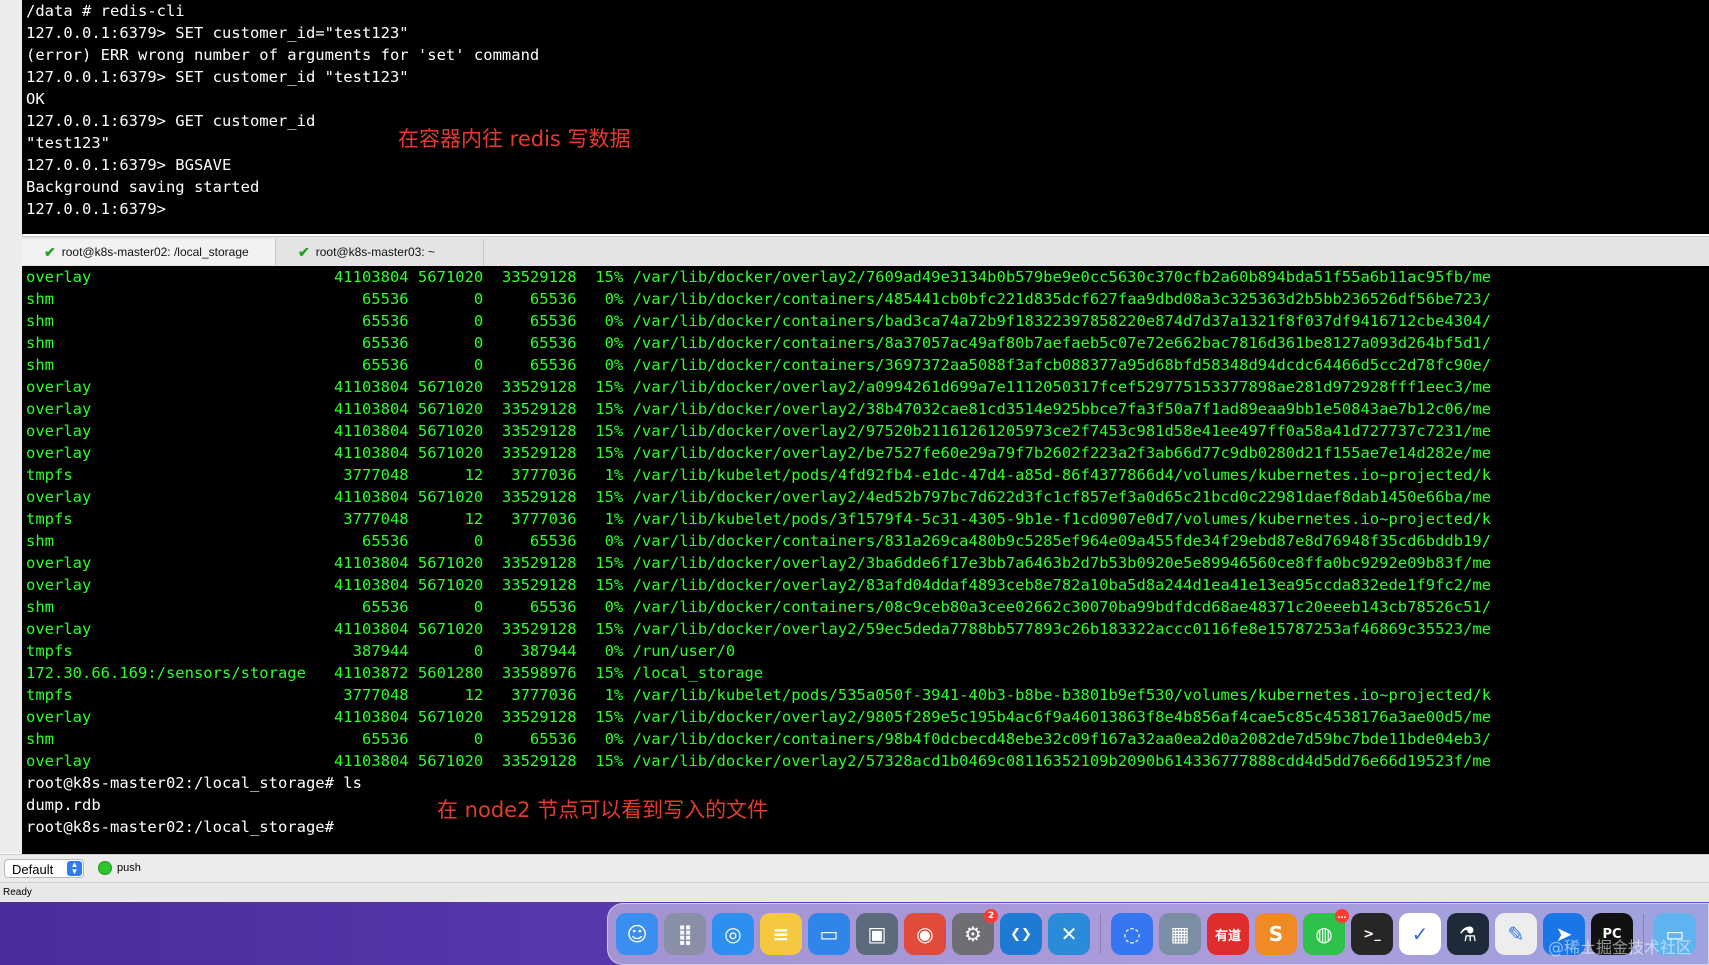  What do you see at coordinates (17, 892) in the screenshot?
I see `status-text: Ready` at bounding box center [17, 892].